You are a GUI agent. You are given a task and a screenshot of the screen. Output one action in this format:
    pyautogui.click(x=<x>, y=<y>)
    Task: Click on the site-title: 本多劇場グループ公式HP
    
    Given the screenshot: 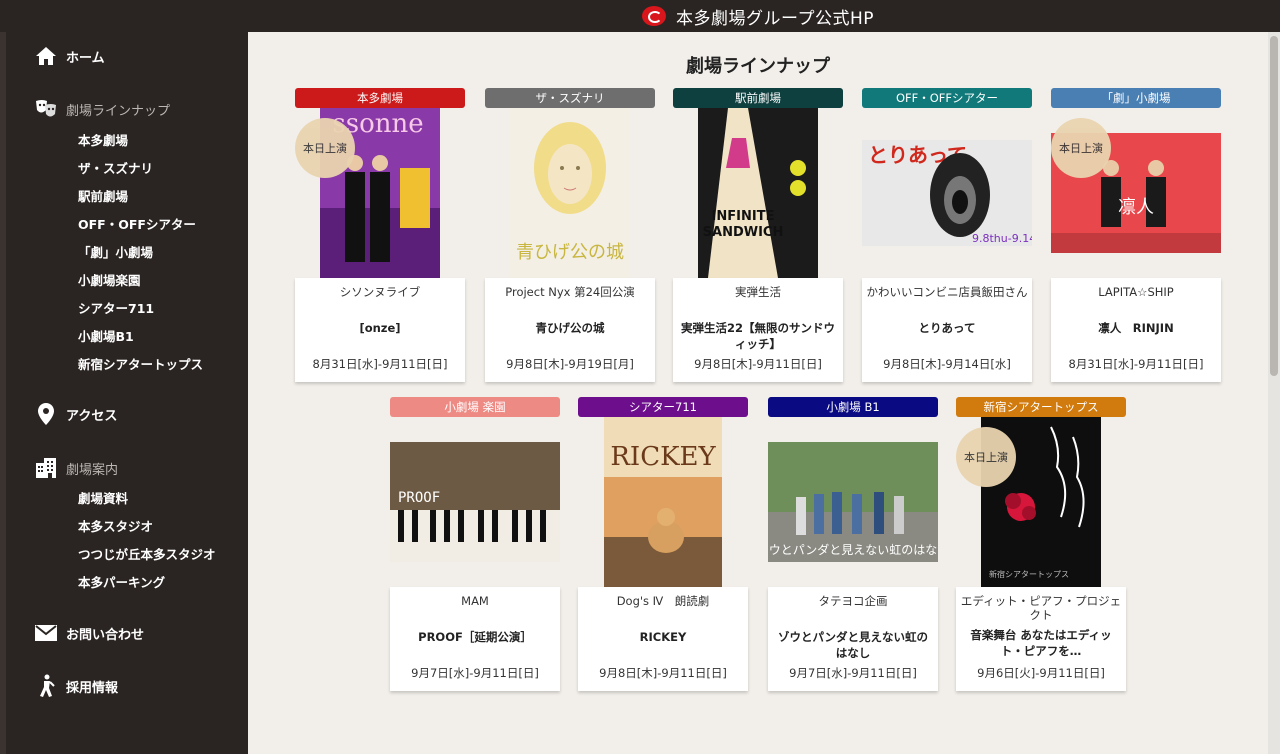 What is the action you would take?
    pyautogui.click(x=775, y=18)
    